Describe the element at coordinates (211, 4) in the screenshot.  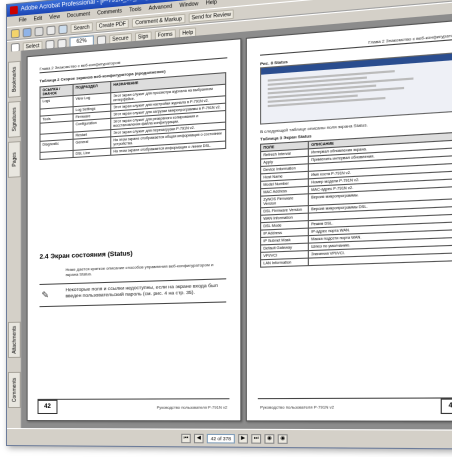
I see `menu-help: Help` at that location.